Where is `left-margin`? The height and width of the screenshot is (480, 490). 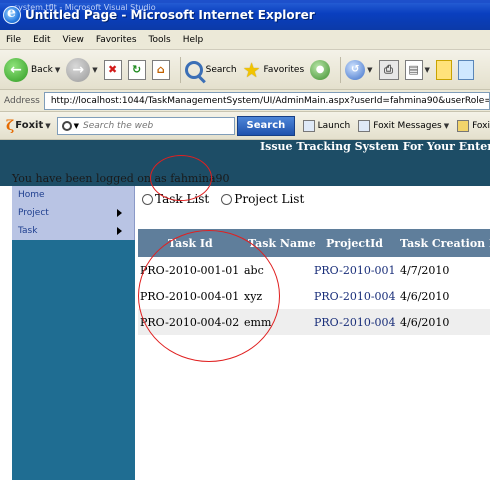 left-margin is located at coordinates (6, 333).